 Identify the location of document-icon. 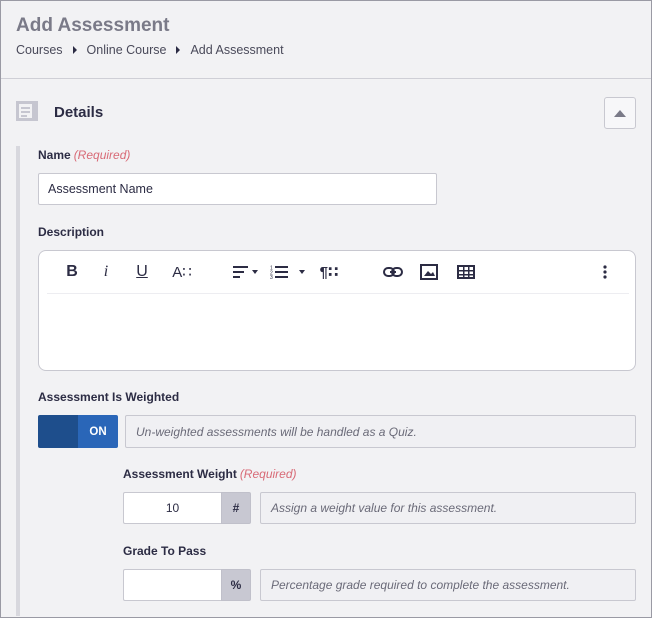
(27, 111).